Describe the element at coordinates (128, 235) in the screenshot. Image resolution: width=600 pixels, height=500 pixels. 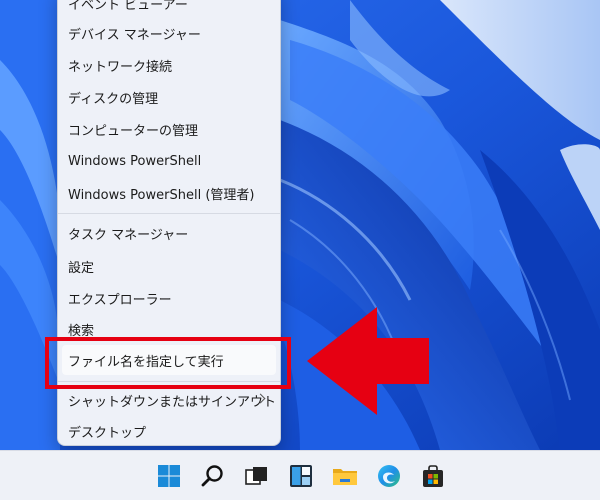
I see `menu-item-label: タスク マネージャー` at that location.